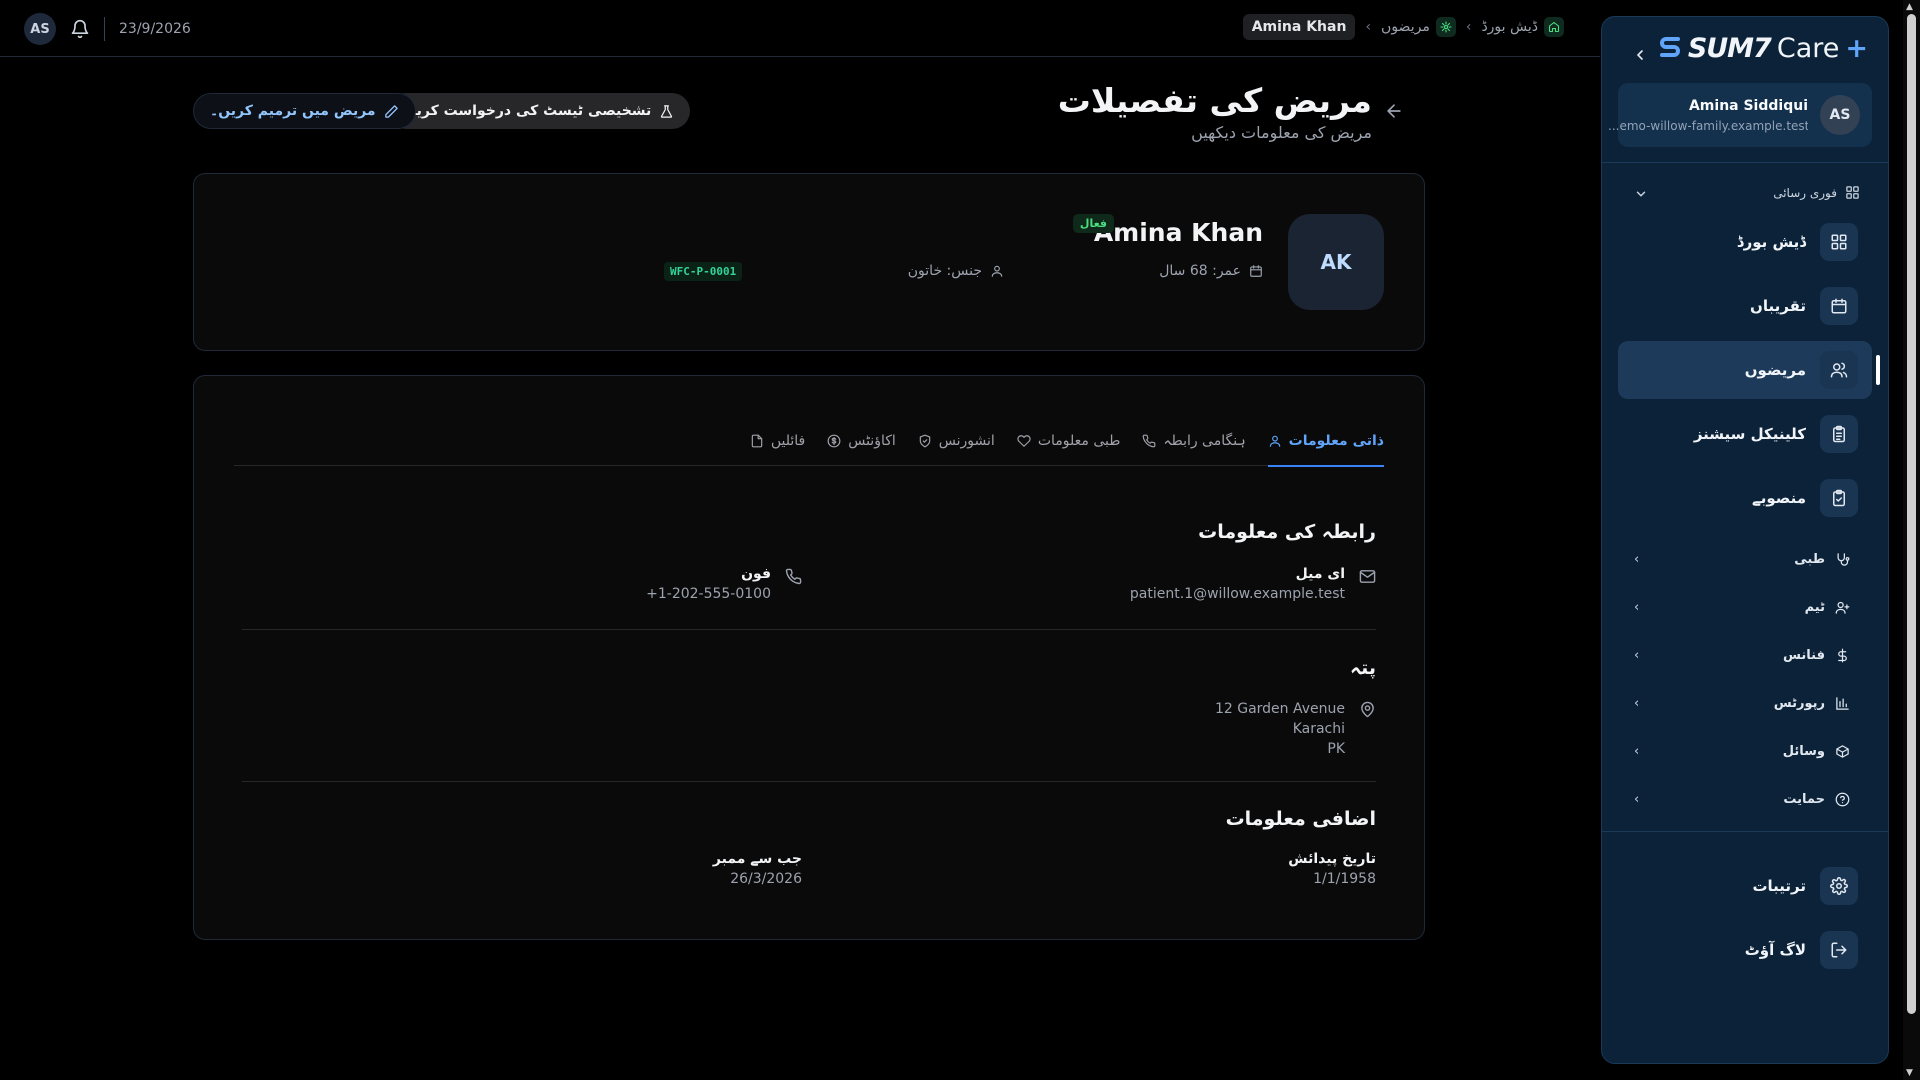  I want to click on member-since-value: 26/3/2026, so click(766, 879).